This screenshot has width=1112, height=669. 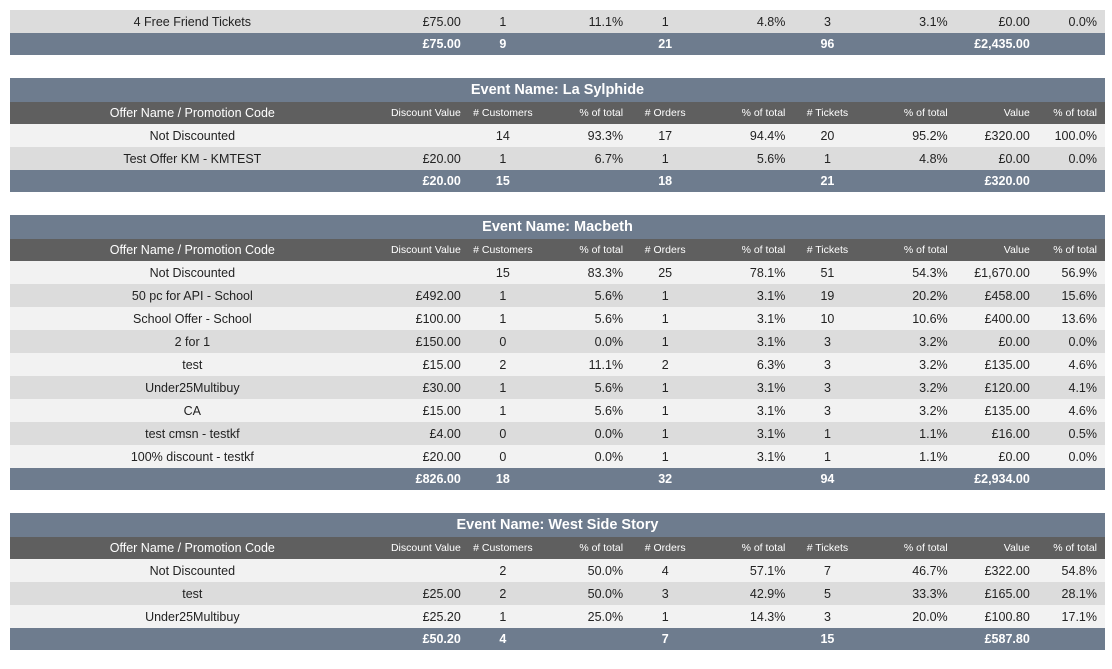 I want to click on table-row-cell: £120.00, so click(x=990, y=387).